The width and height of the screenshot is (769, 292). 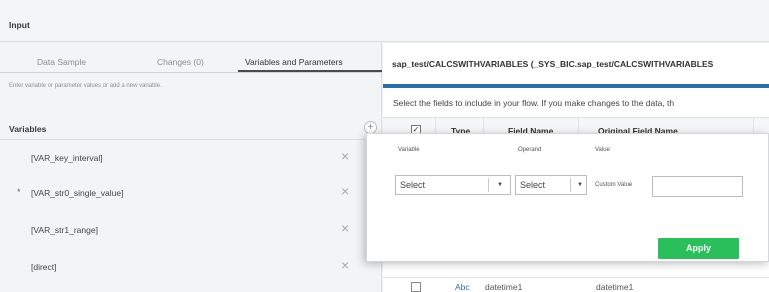 What do you see at coordinates (180, 62) in the screenshot?
I see `tab-changes: Changes (0)` at bounding box center [180, 62].